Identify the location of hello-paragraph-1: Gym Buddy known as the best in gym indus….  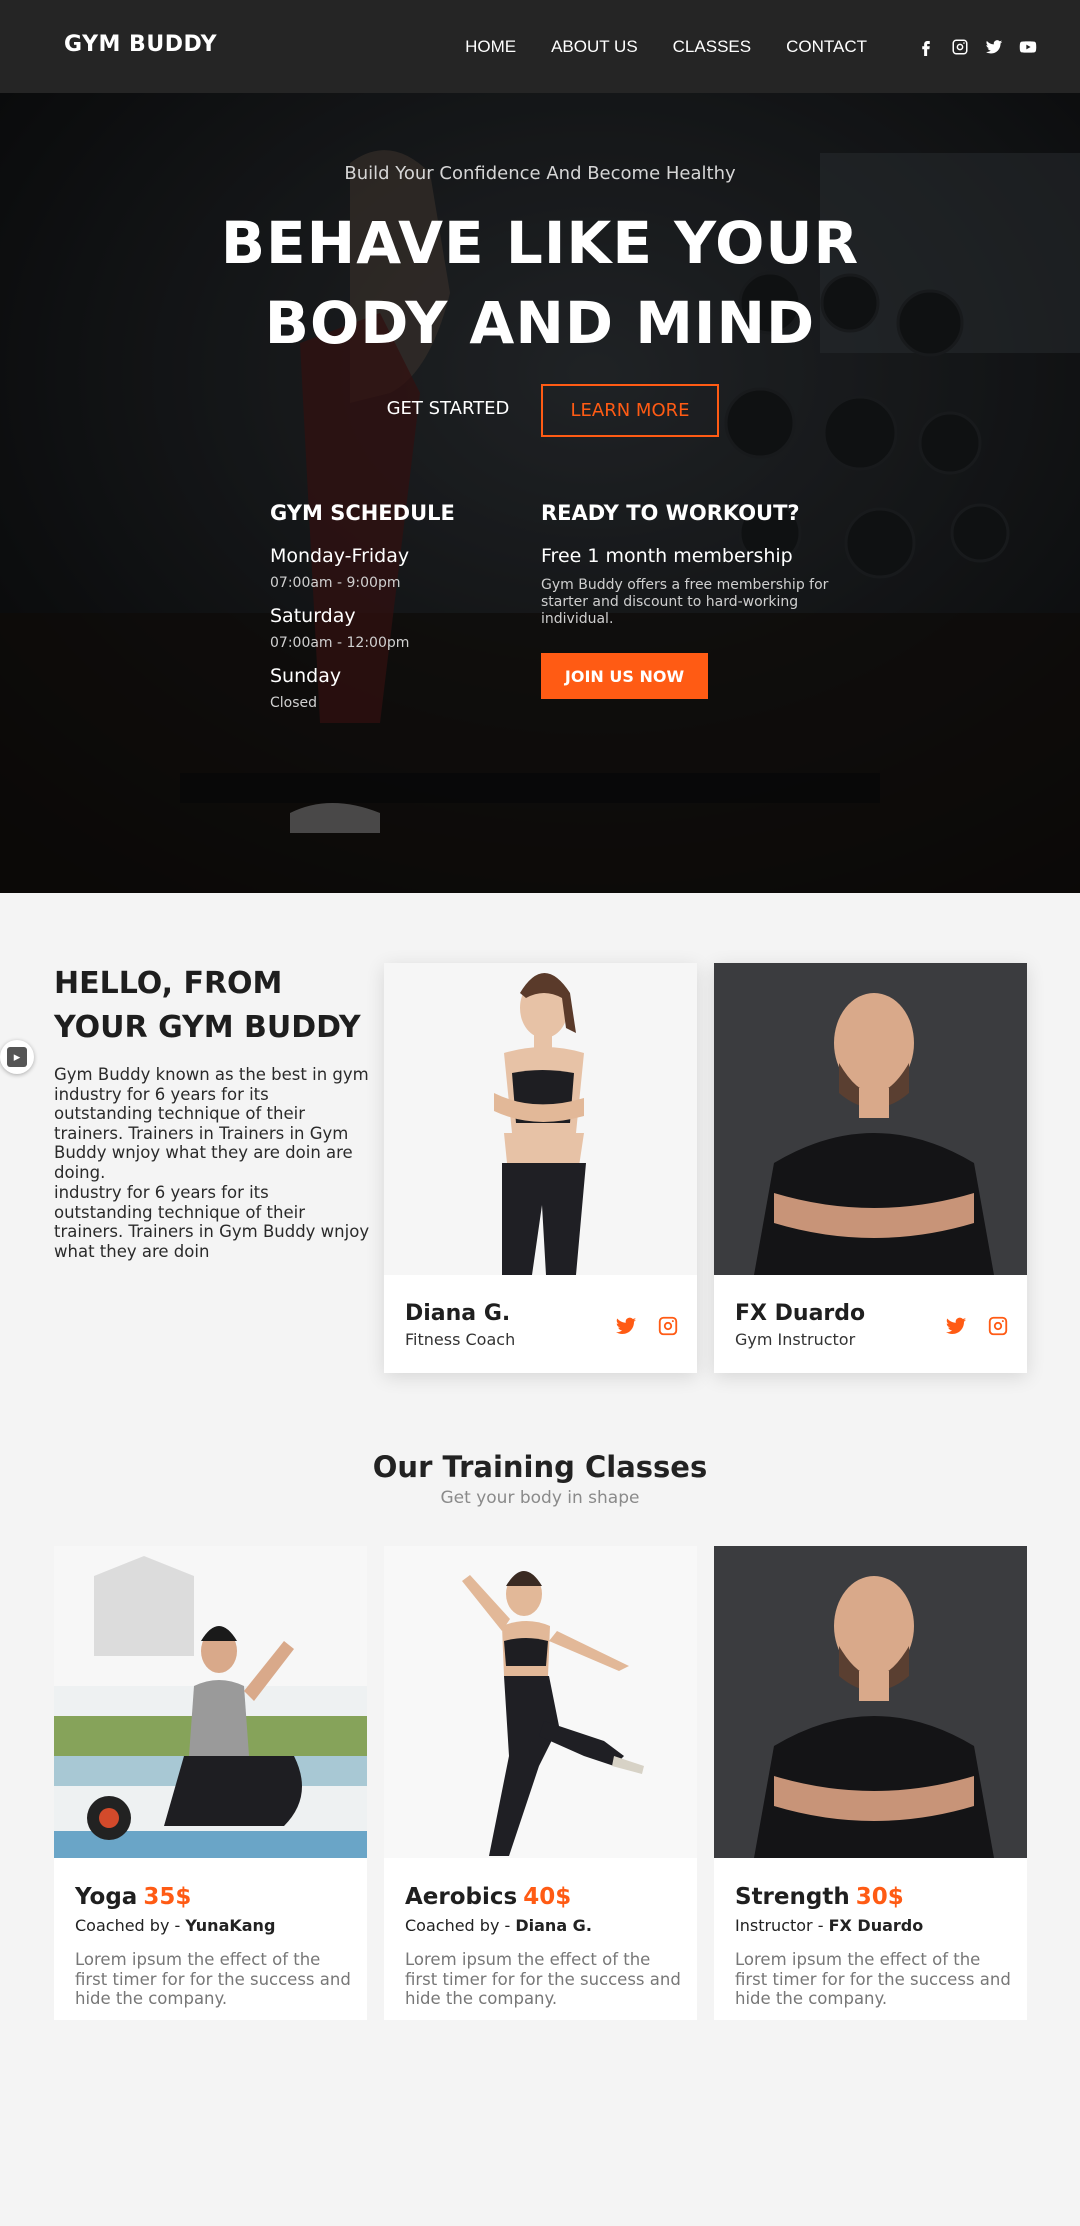
(211, 1123).